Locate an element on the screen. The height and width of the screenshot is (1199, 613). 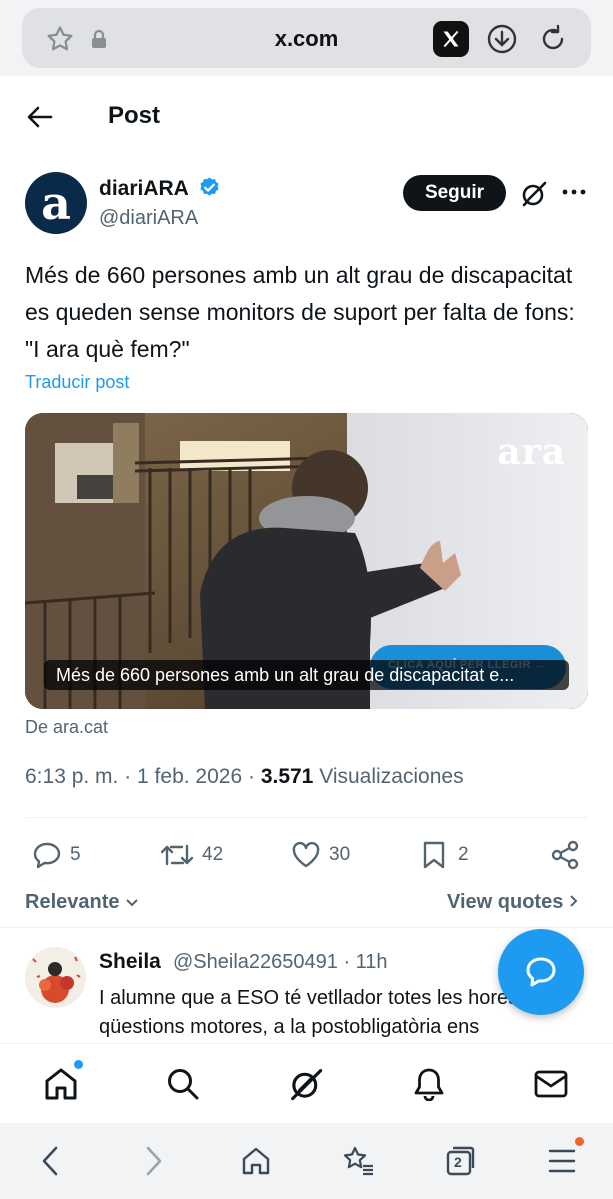
repost-button: 42 is located at coordinates (191, 855).